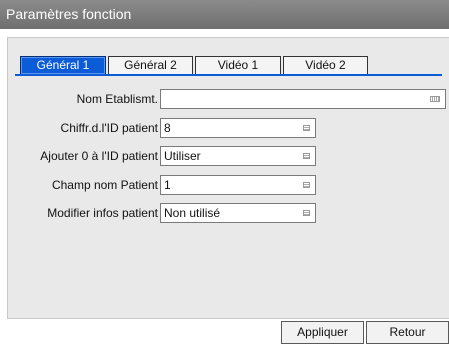 The width and height of the screenshot is (449, 344). Describe the element at coordinates (238, 185) in the screenshot. I see `patient-name-field-select: 1` at that location.